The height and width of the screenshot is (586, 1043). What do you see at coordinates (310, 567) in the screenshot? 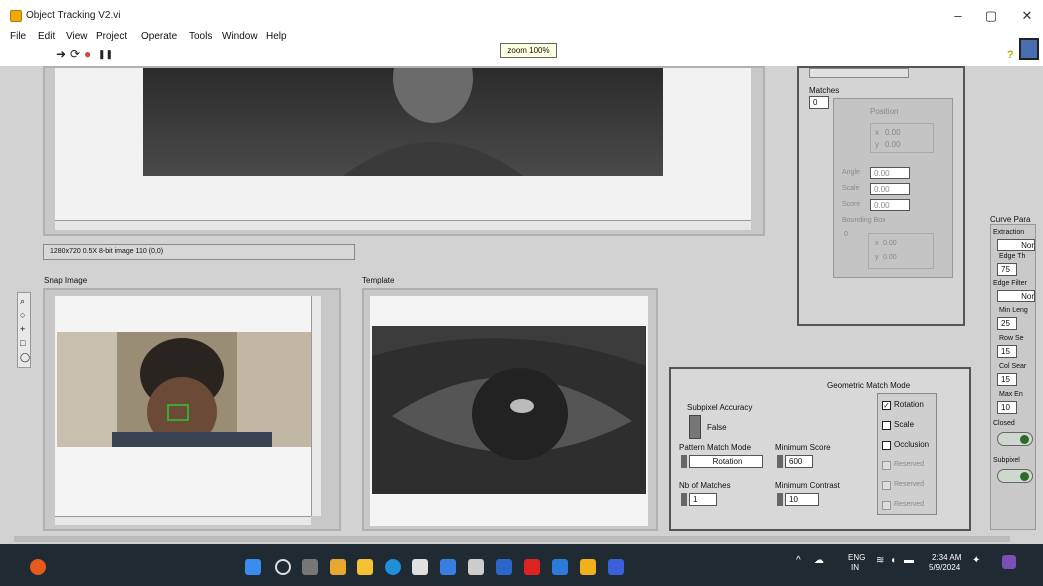
I see `task-view-icon` at bounding box center [310, 567].